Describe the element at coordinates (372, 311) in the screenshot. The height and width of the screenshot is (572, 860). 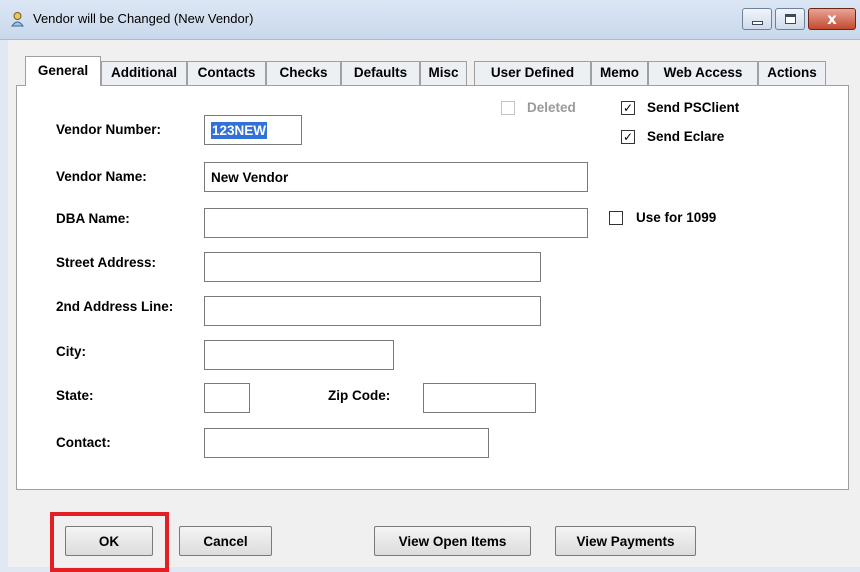
I see `address-line2-input` at that location.